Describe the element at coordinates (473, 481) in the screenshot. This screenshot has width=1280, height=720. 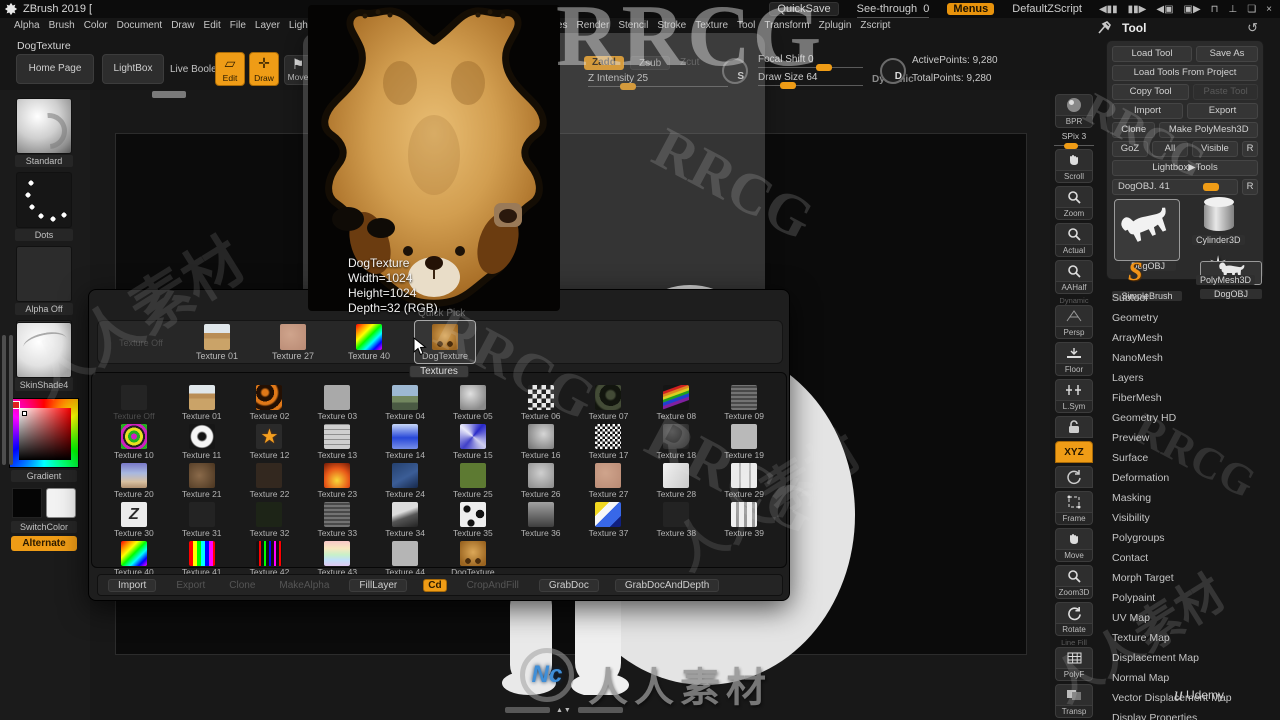
I see `grid-texture-texture-25: Texture 25` at that location.